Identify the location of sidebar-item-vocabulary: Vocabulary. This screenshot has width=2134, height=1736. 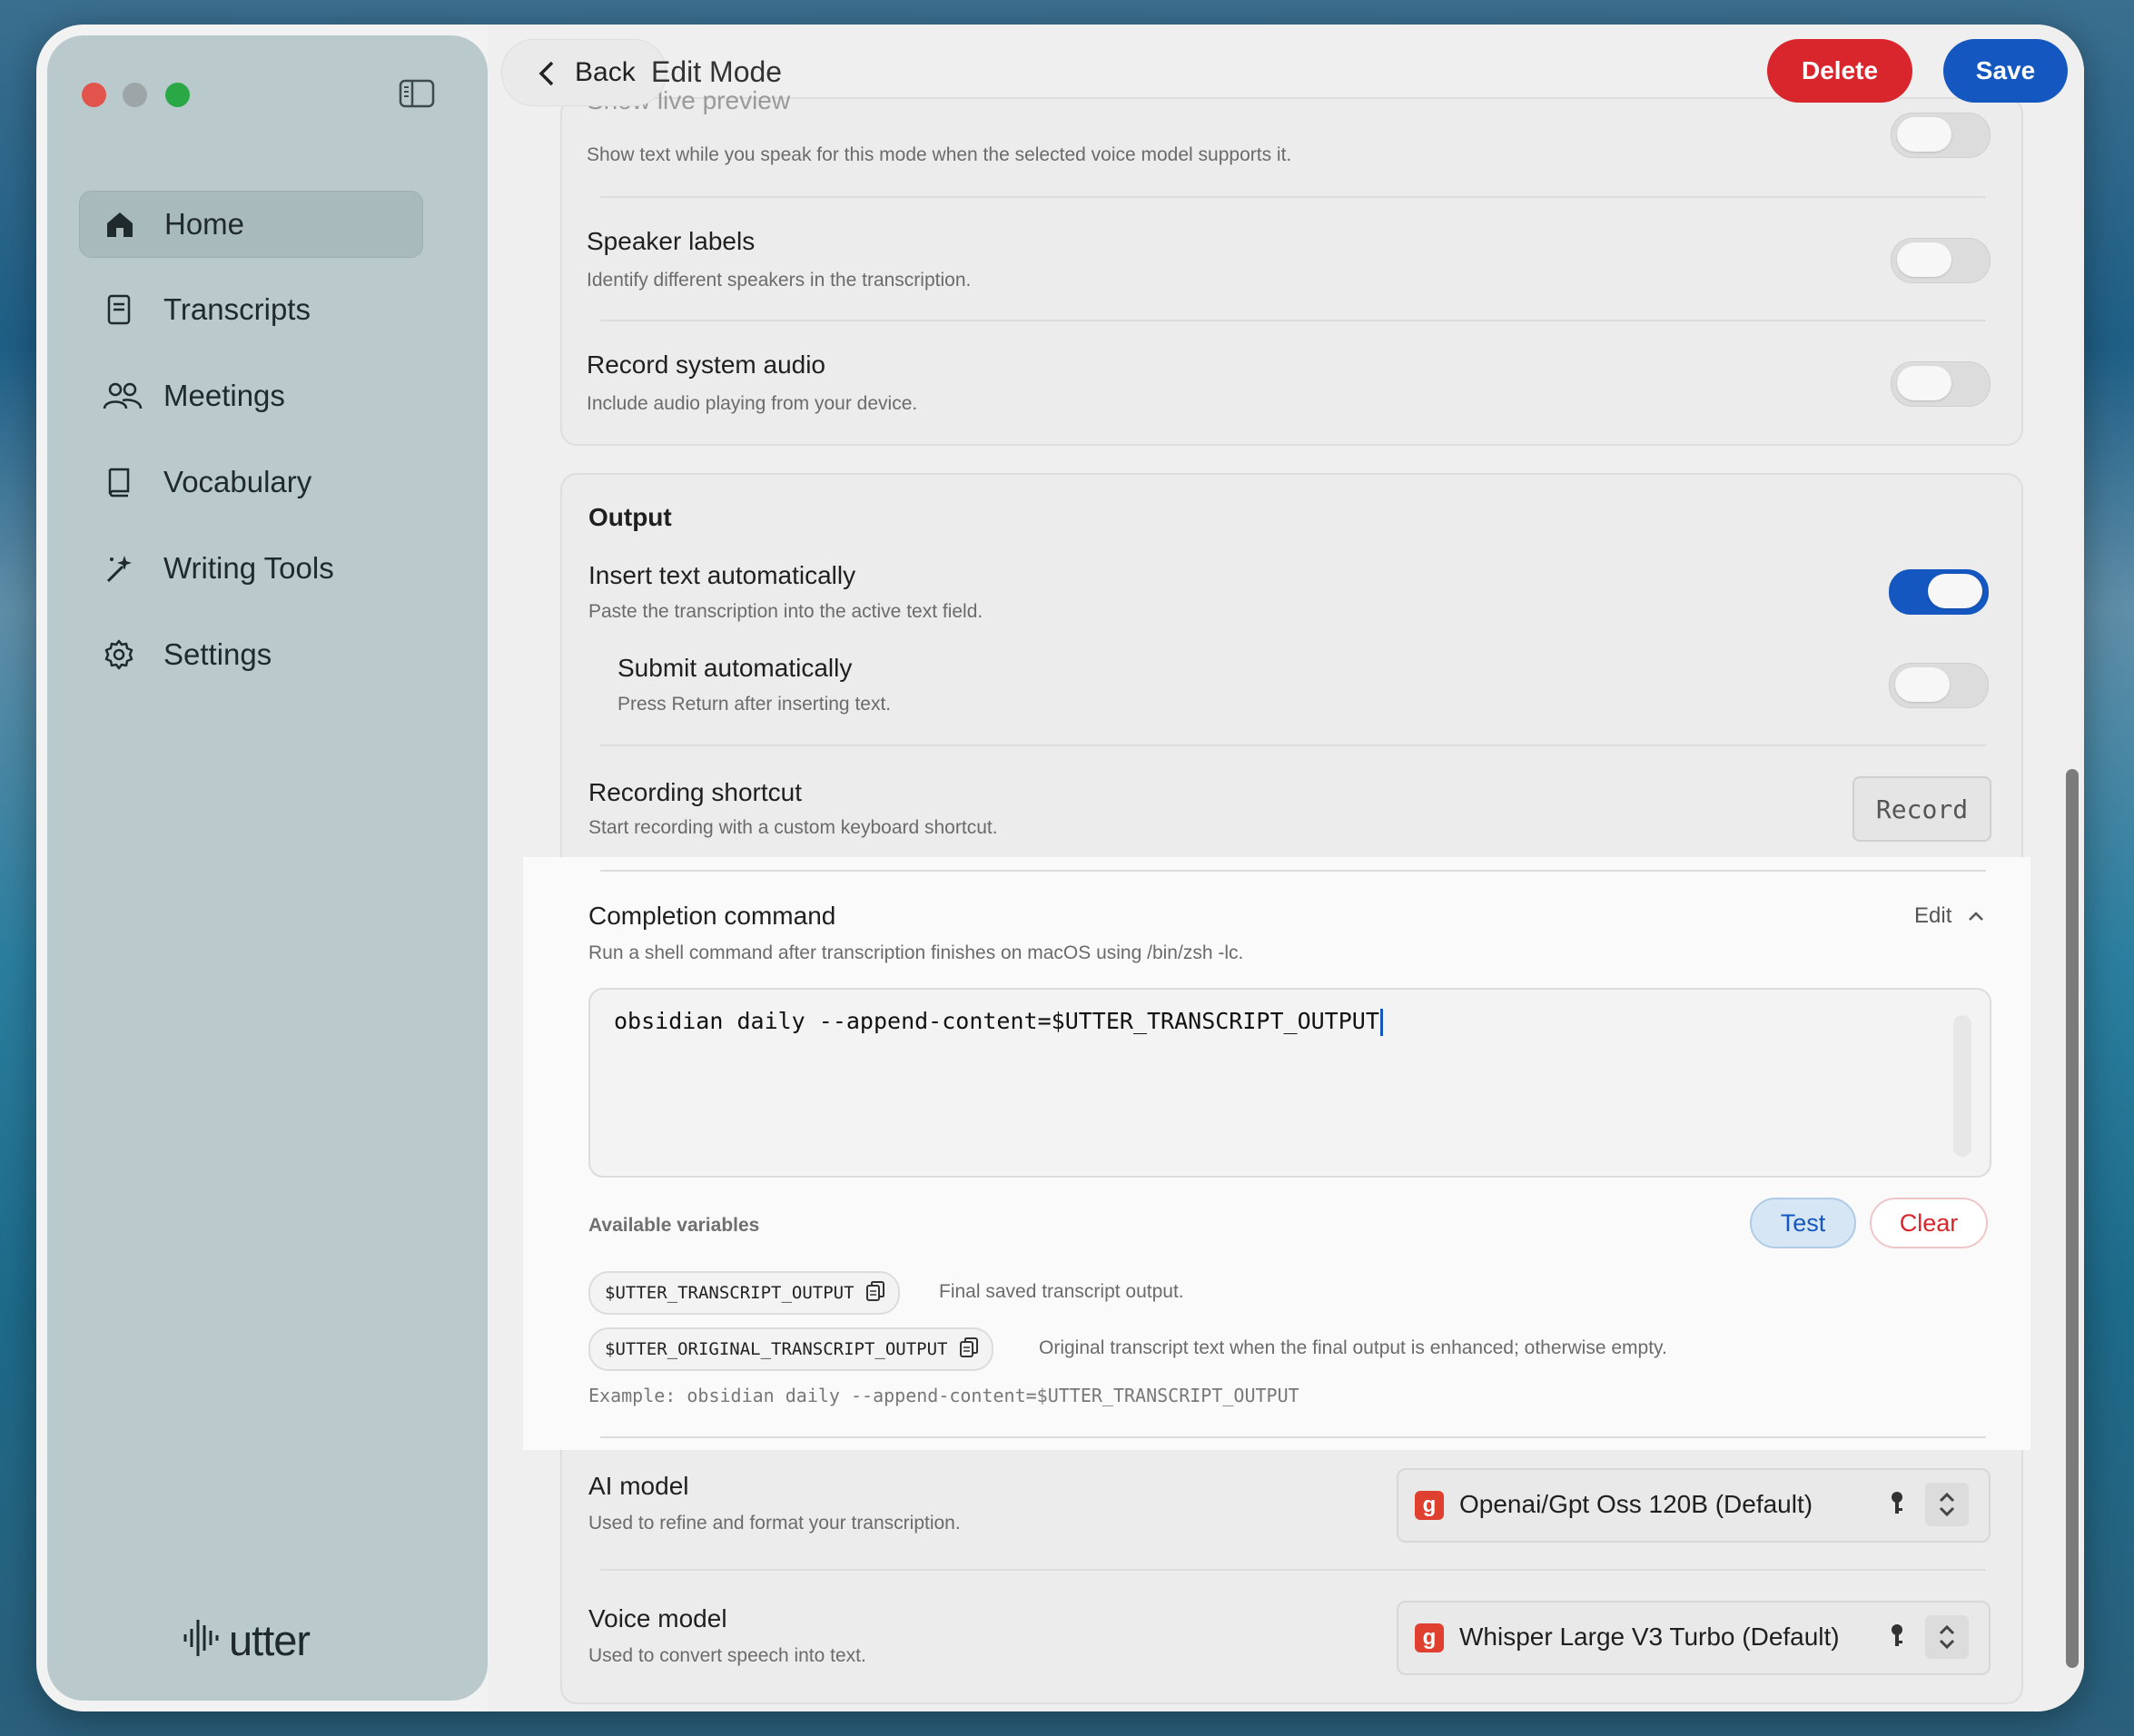
(250, 482).